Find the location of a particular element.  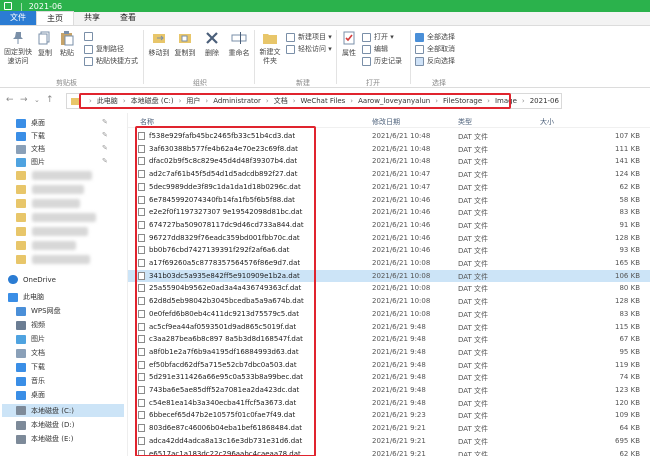

move-to-icon is located at coordinates (159, 38).